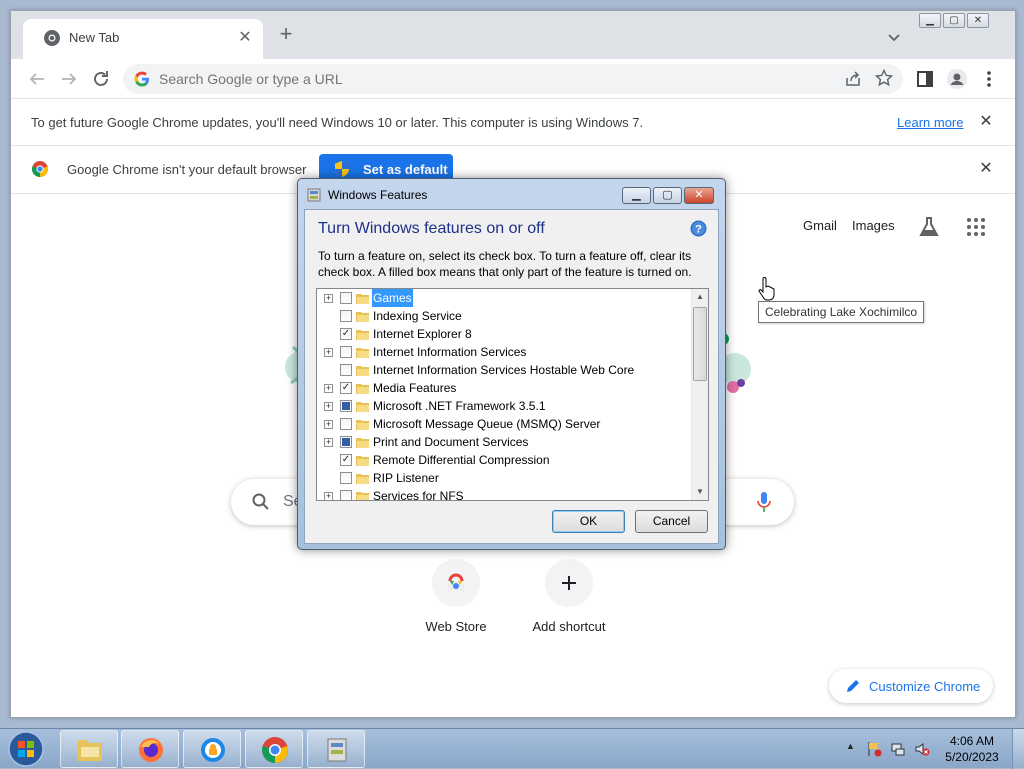 The width and height of the screenshot is (1024, 769). What do you see at coordinates (37, 79) in the screenshot?
I see `back-icon` at bounding box center [37, 79].